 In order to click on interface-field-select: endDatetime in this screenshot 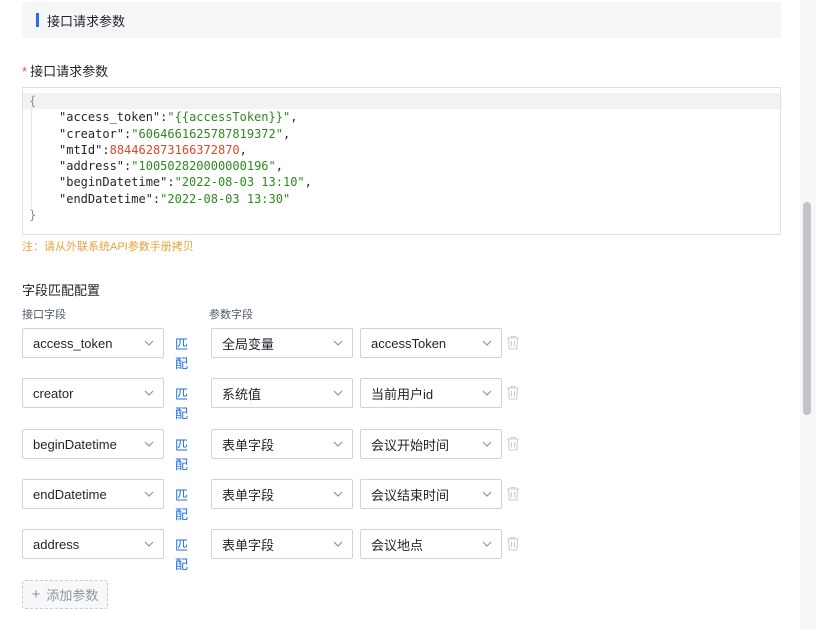, I will do `click(93, 494)`.